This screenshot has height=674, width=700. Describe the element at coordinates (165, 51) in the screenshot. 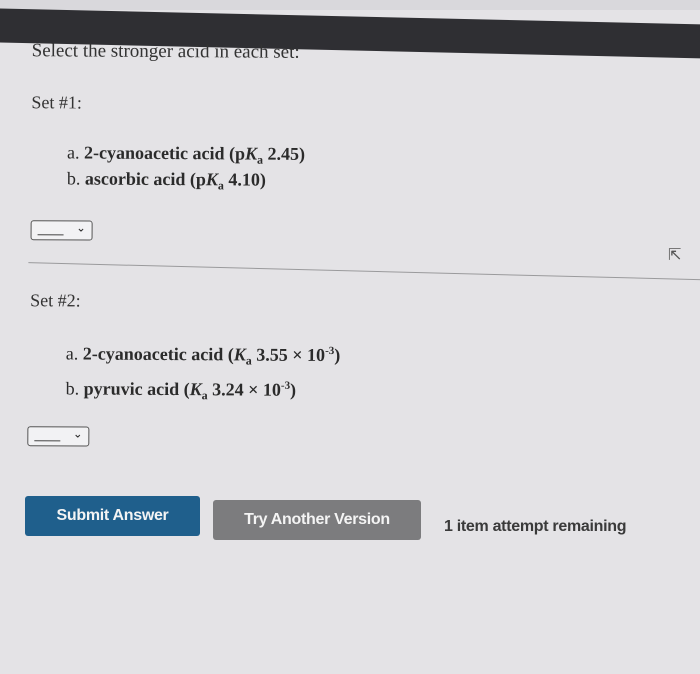

I see `question-prompt: Select the stronger acid in each set:` at that location.